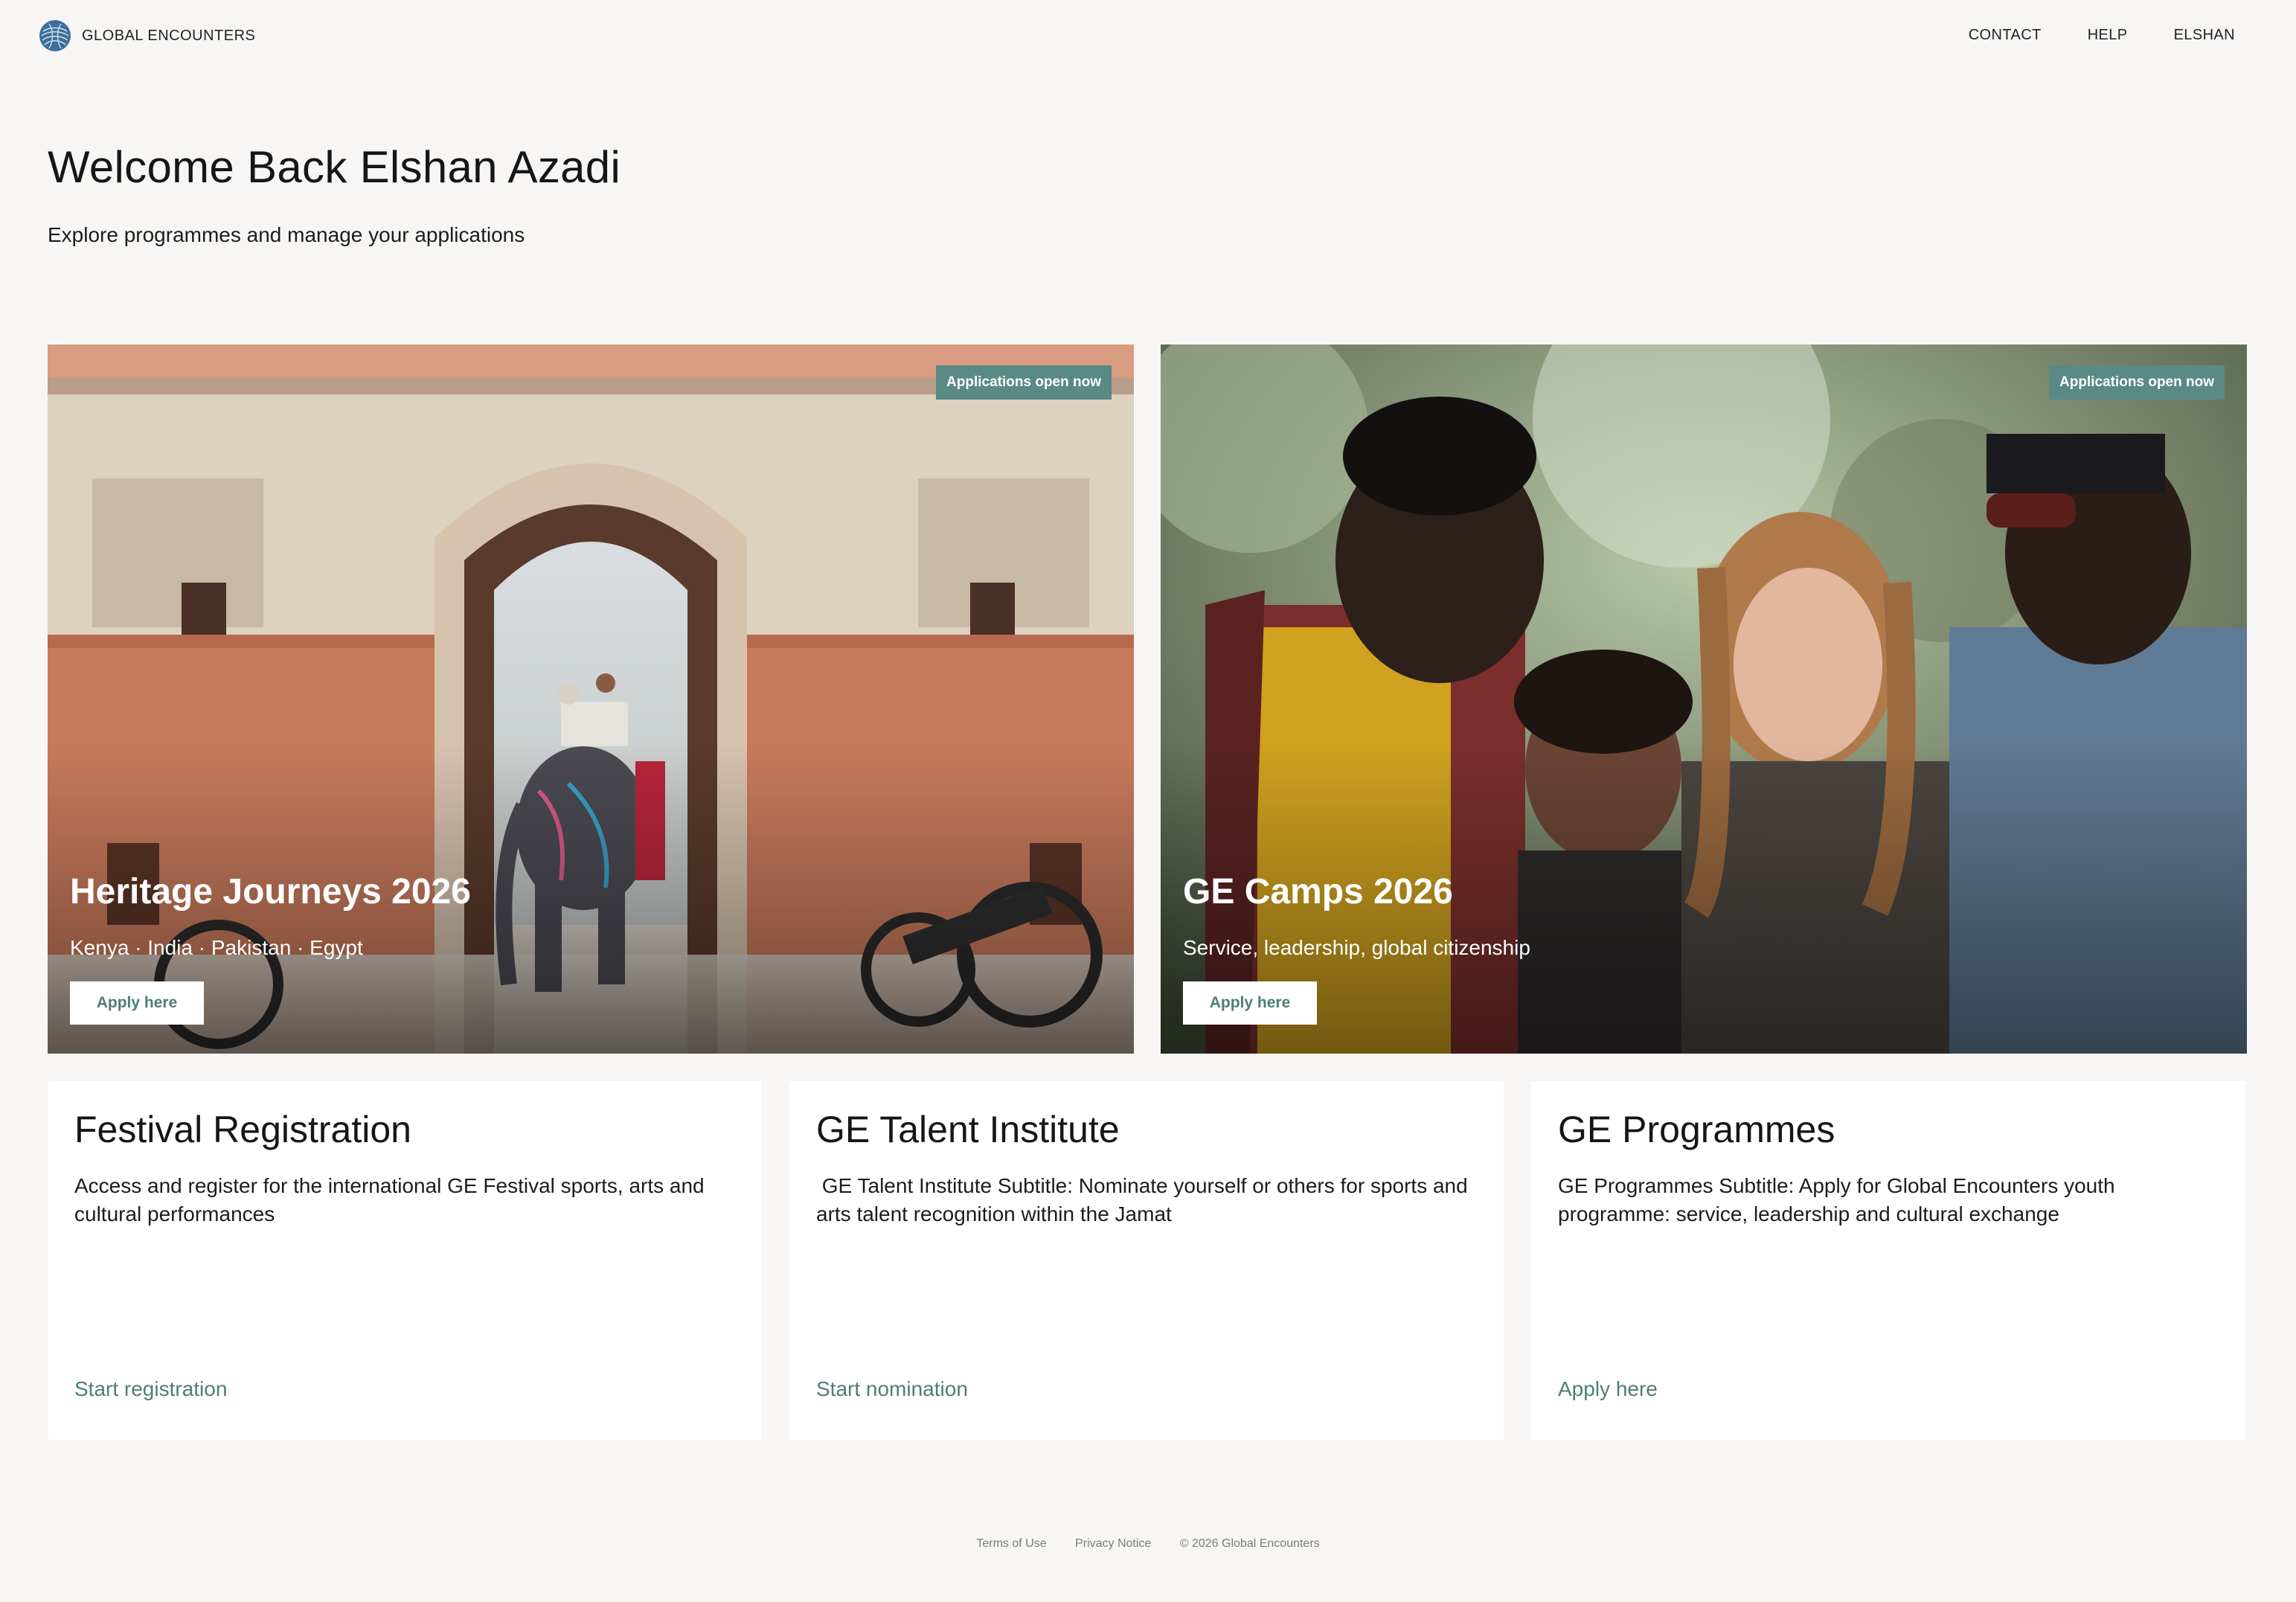  Describe the element at coordinates (1608, 1389) in the screenshot. I see `apply-here-link: Apply here` at that location.